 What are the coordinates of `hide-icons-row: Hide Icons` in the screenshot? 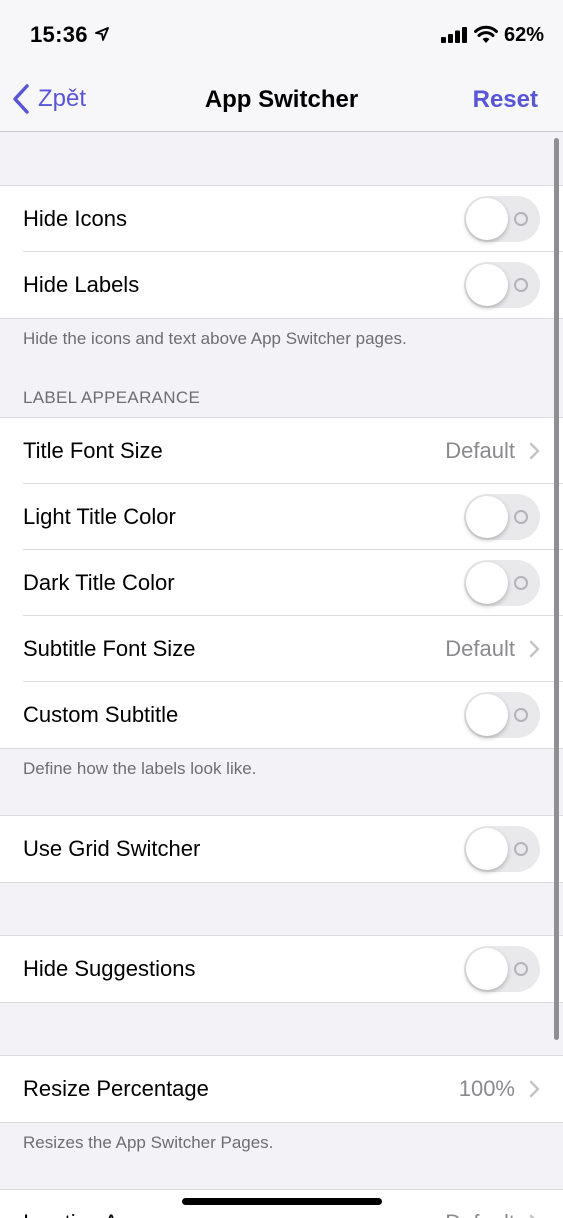 It's located at (281, 219).